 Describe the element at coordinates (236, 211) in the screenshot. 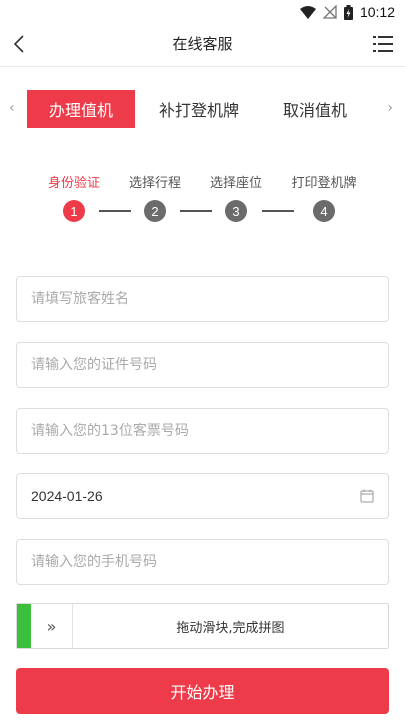

I see `step-number-3: 3` at that location.